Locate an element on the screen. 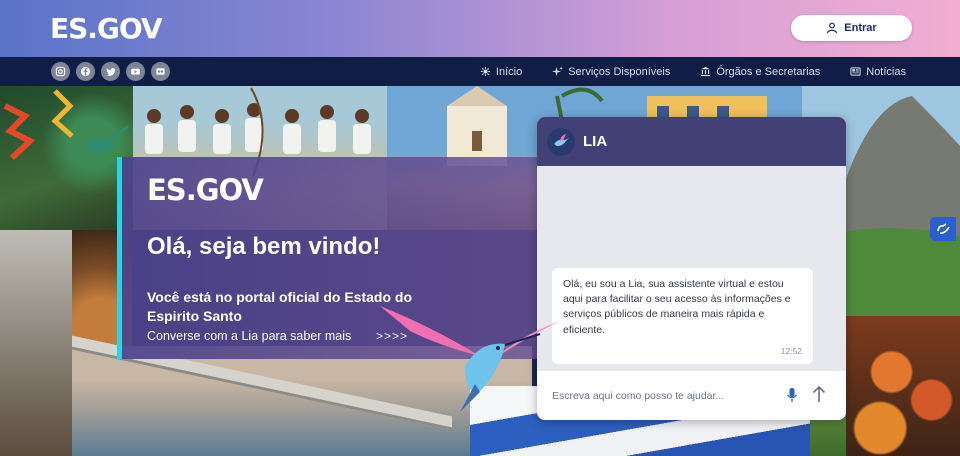 The image size is (960, 456). lia-avatar is located at coordinates (561, 141).